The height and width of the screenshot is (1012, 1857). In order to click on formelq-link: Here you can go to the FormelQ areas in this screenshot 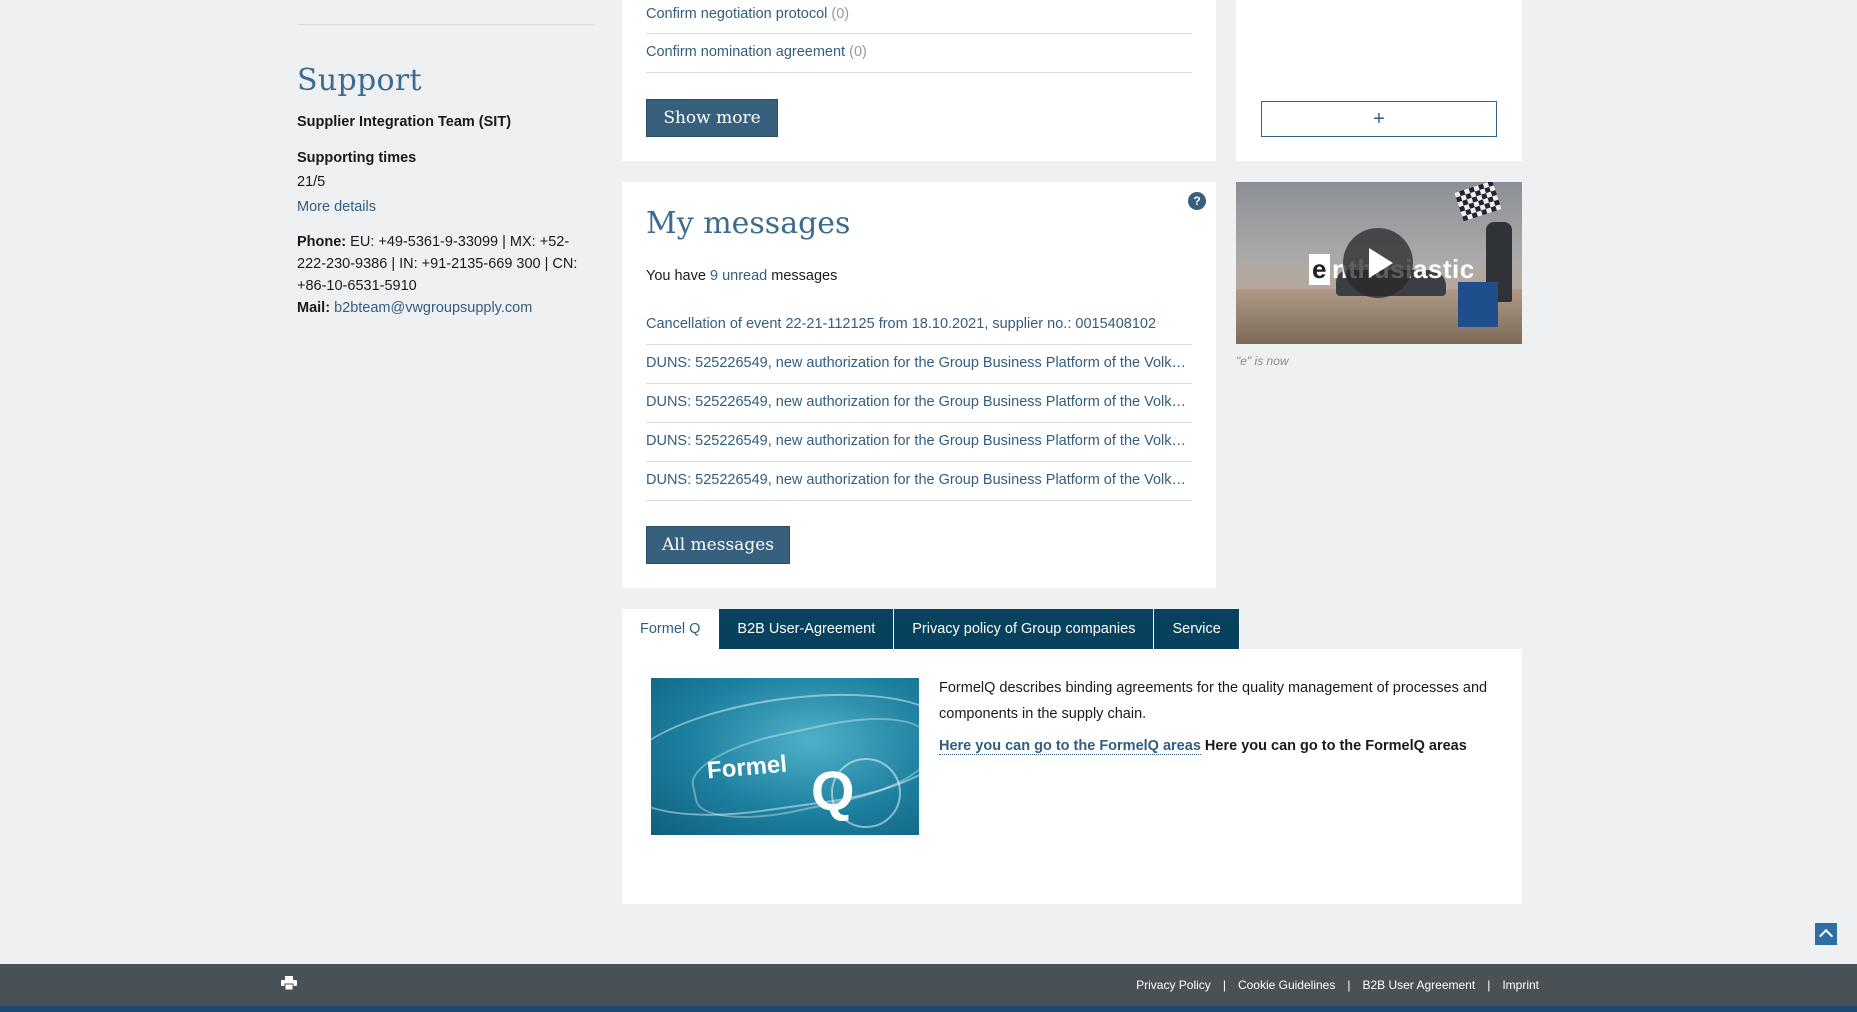, I will do `click(1070, 746)`.